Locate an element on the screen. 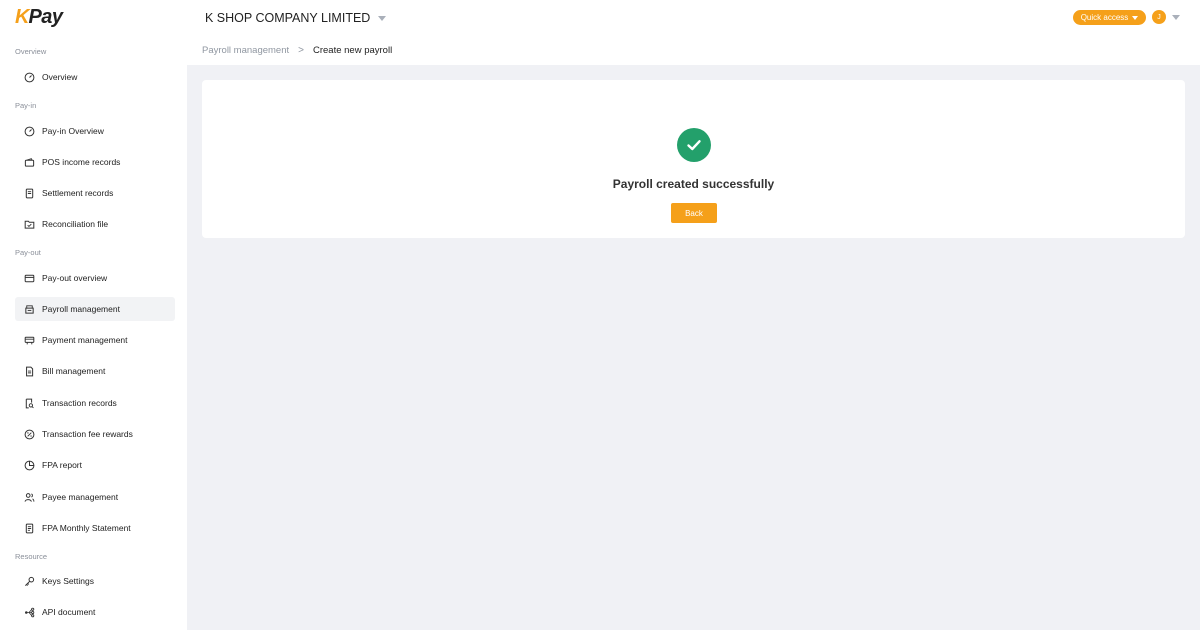  sidebar-item-payout-overview: Pay-out overview is located at coordinates (95, 278).